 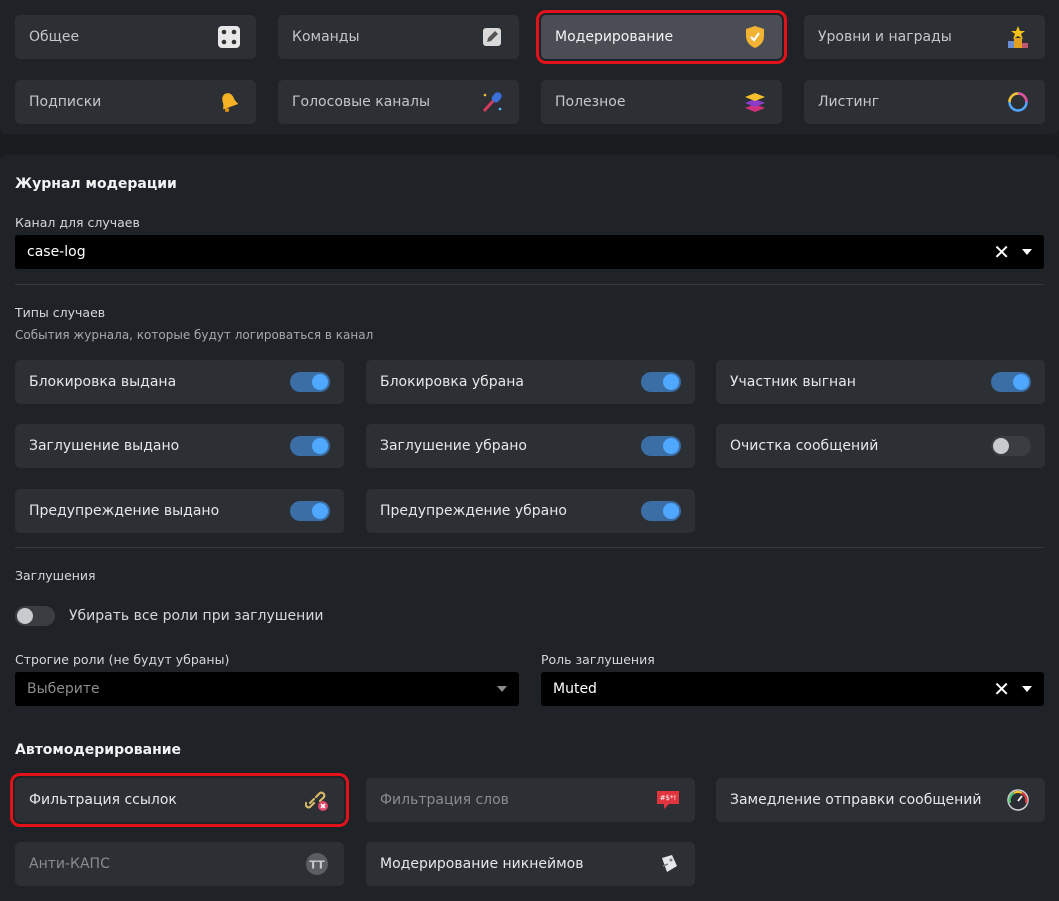 What do you see at coordinates (880, 382) in the screenshot?
I see `case-type-member-kicked: Участник выгнан` at bounding box center [880, 382].